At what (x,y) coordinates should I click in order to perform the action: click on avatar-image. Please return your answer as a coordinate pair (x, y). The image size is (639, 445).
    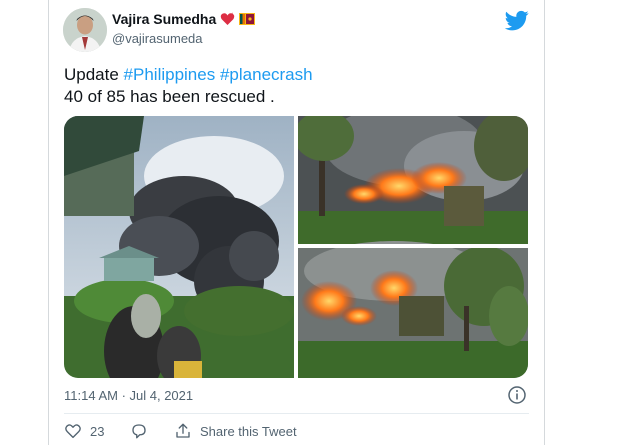
    Looking at the image, I should click on (85, 30).